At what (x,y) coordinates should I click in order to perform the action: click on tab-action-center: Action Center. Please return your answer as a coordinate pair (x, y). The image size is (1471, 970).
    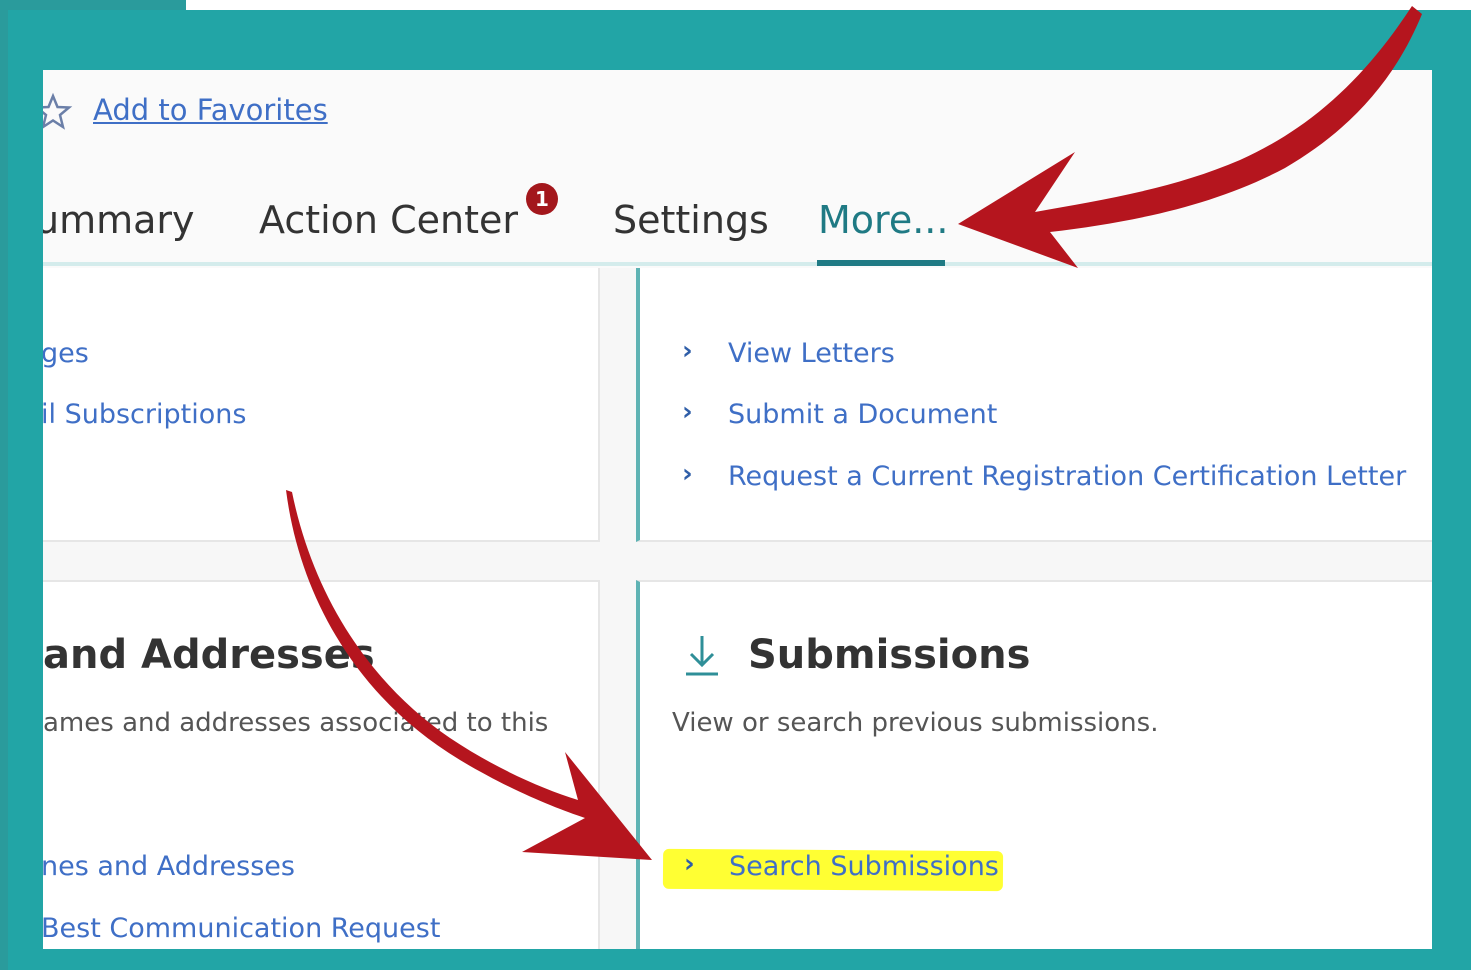
    Looking at the image, I should click on (388, 220).